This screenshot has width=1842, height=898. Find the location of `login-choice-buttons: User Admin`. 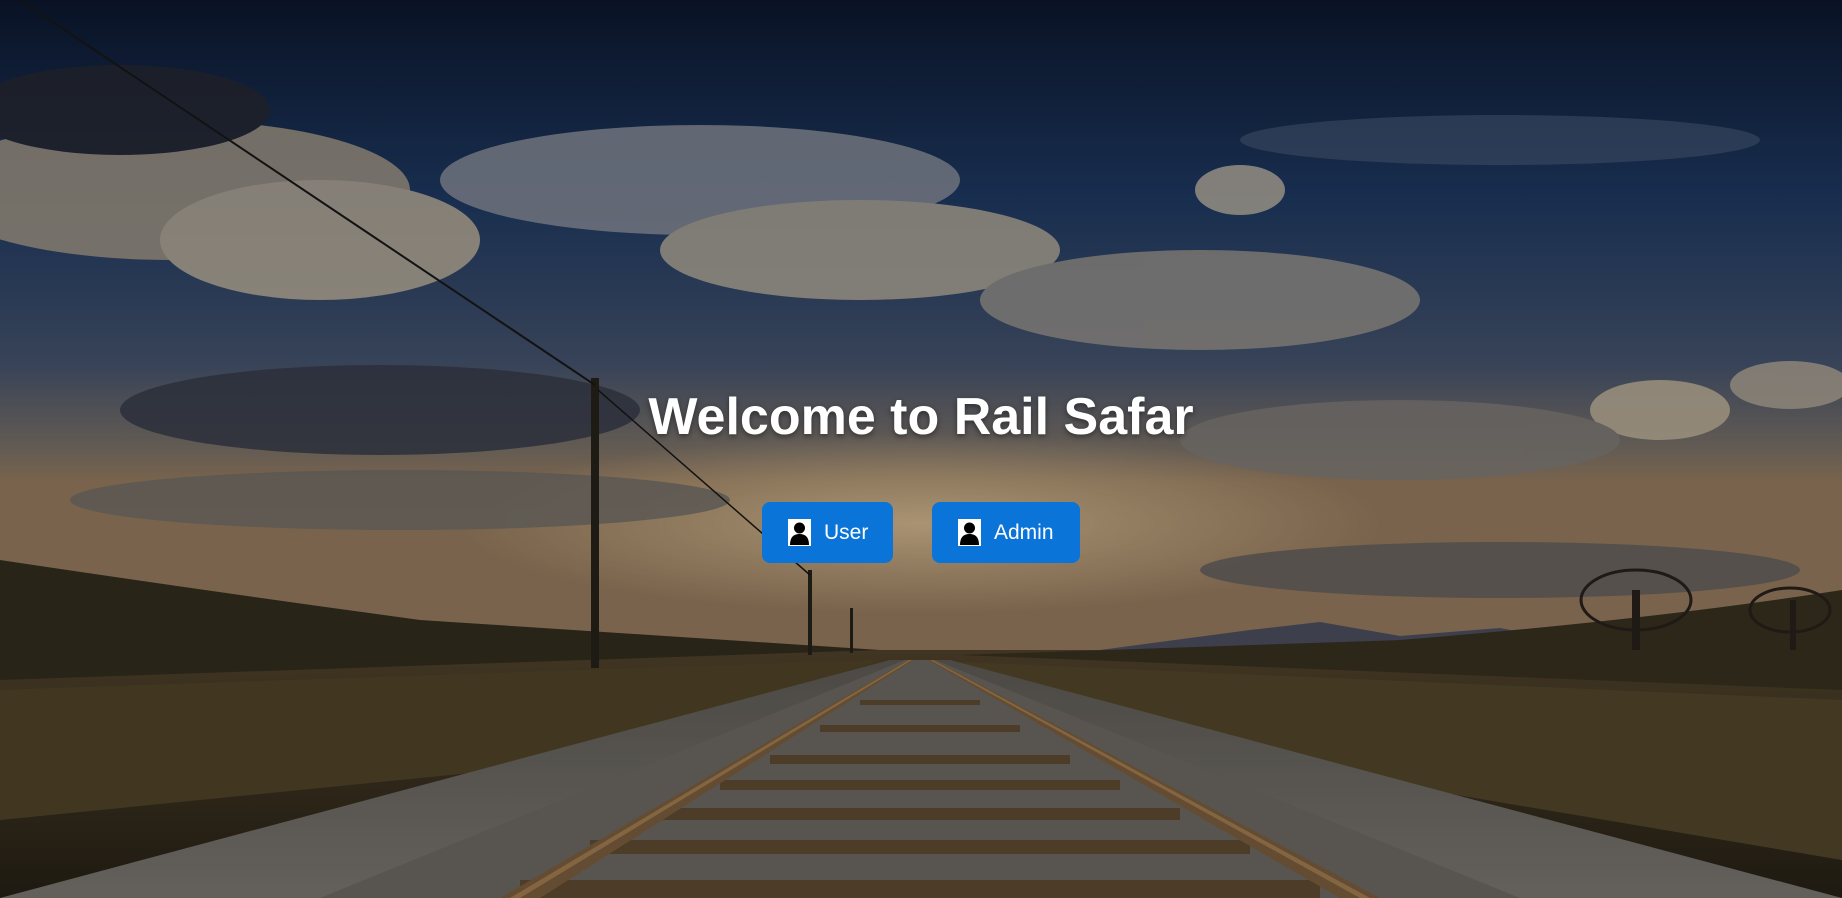

login-choice-buttons: User Admin is located at coordinates (921, 532).